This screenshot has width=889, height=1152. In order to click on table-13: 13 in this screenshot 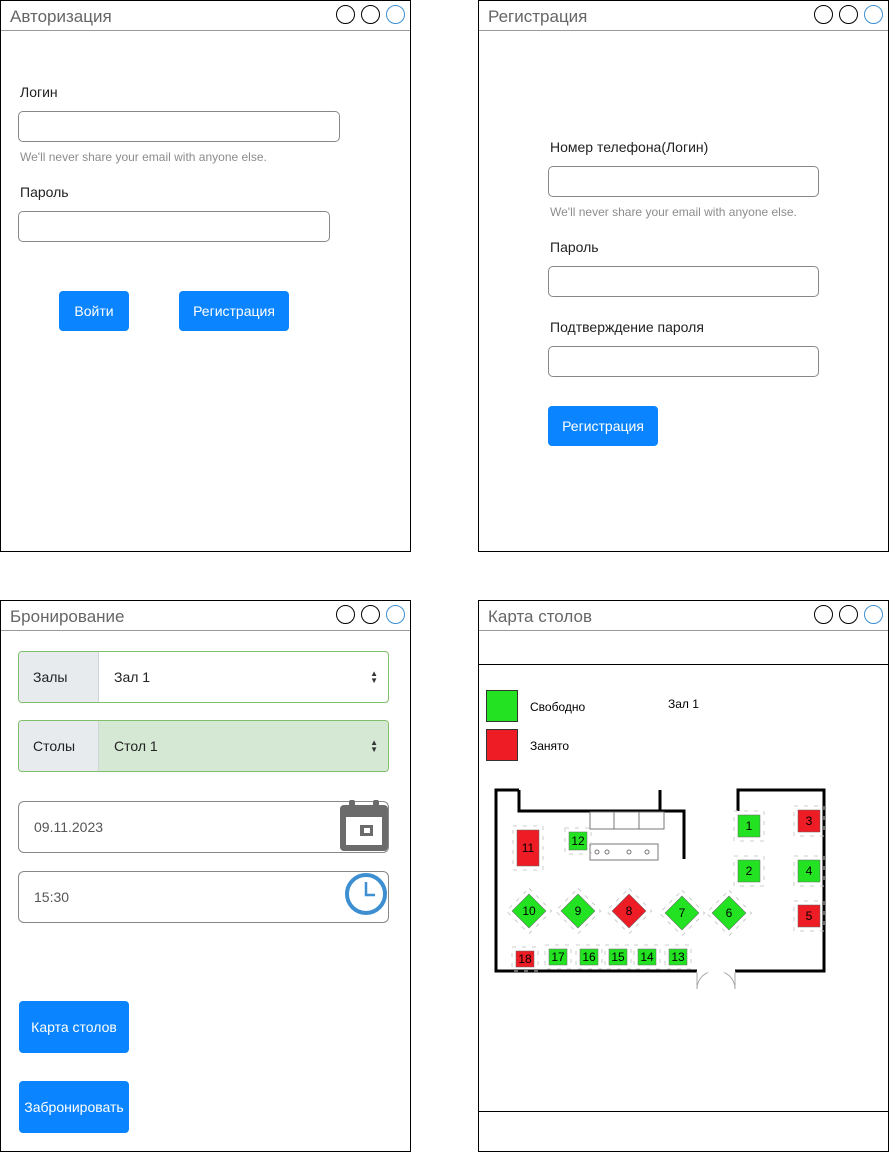, I will do `click(678, 957)`.